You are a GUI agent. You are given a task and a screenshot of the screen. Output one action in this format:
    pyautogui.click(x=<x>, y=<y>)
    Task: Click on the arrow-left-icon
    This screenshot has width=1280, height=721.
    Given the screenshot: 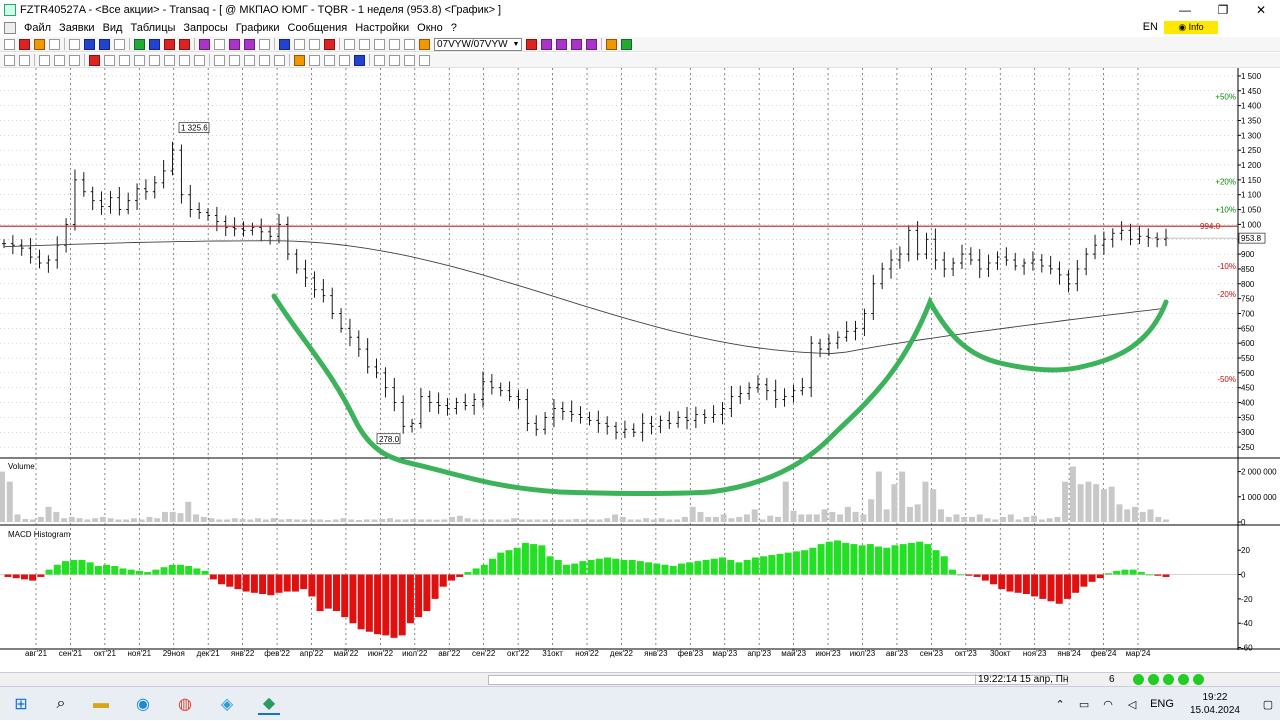 What is the action you would take?
    pyautogui.click(x=89, y=44)
    